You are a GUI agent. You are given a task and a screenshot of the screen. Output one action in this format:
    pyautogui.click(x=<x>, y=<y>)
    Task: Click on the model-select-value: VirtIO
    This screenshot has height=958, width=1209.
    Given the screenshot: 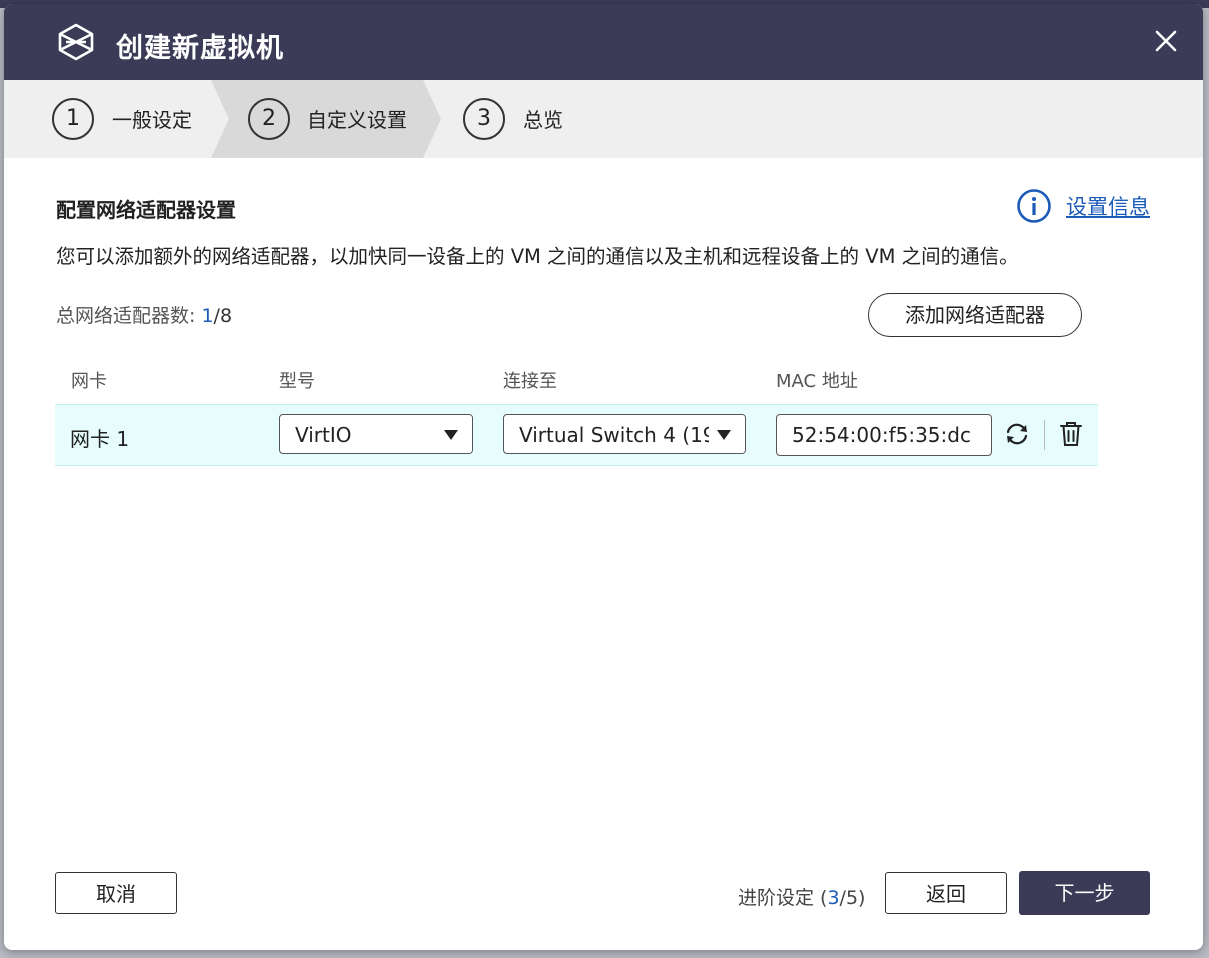 What is the action you would take?
    pyautogui.click(x=323, y=435)
    